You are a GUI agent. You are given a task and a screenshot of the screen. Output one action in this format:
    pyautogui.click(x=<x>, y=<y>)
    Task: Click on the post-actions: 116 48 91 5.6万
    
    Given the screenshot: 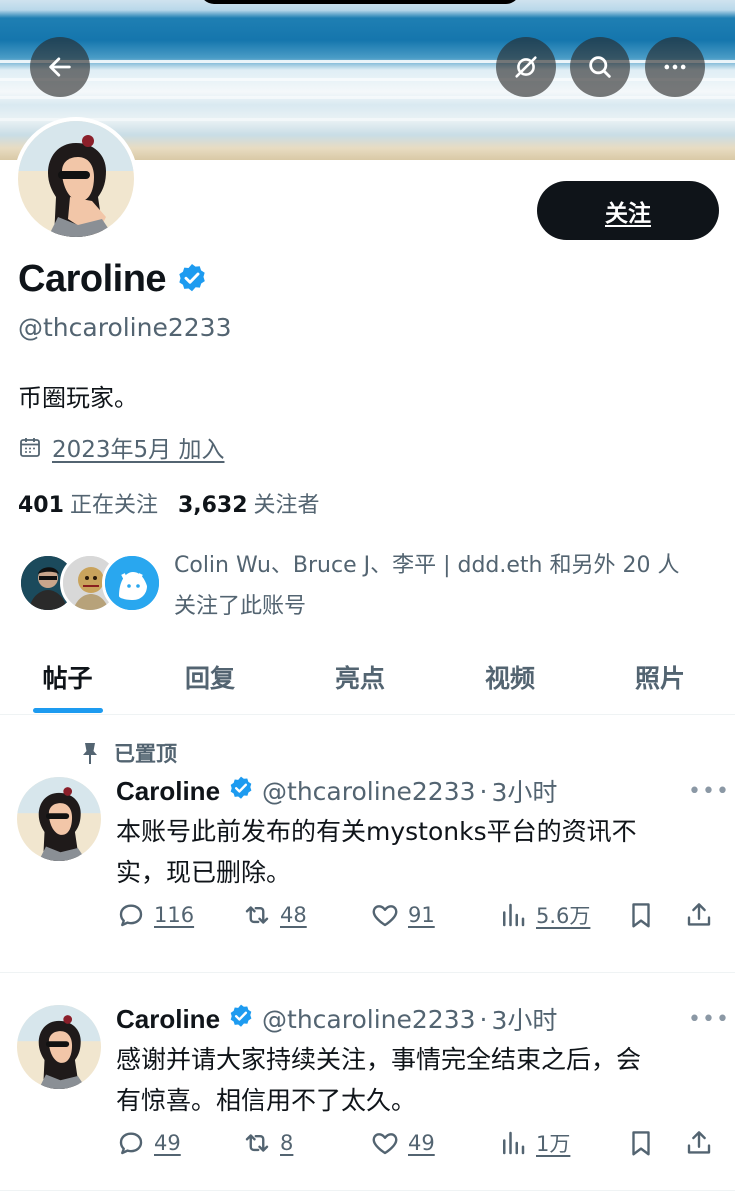 What is the action you would take?
    pyautogui.click(x=416, y=920)
    